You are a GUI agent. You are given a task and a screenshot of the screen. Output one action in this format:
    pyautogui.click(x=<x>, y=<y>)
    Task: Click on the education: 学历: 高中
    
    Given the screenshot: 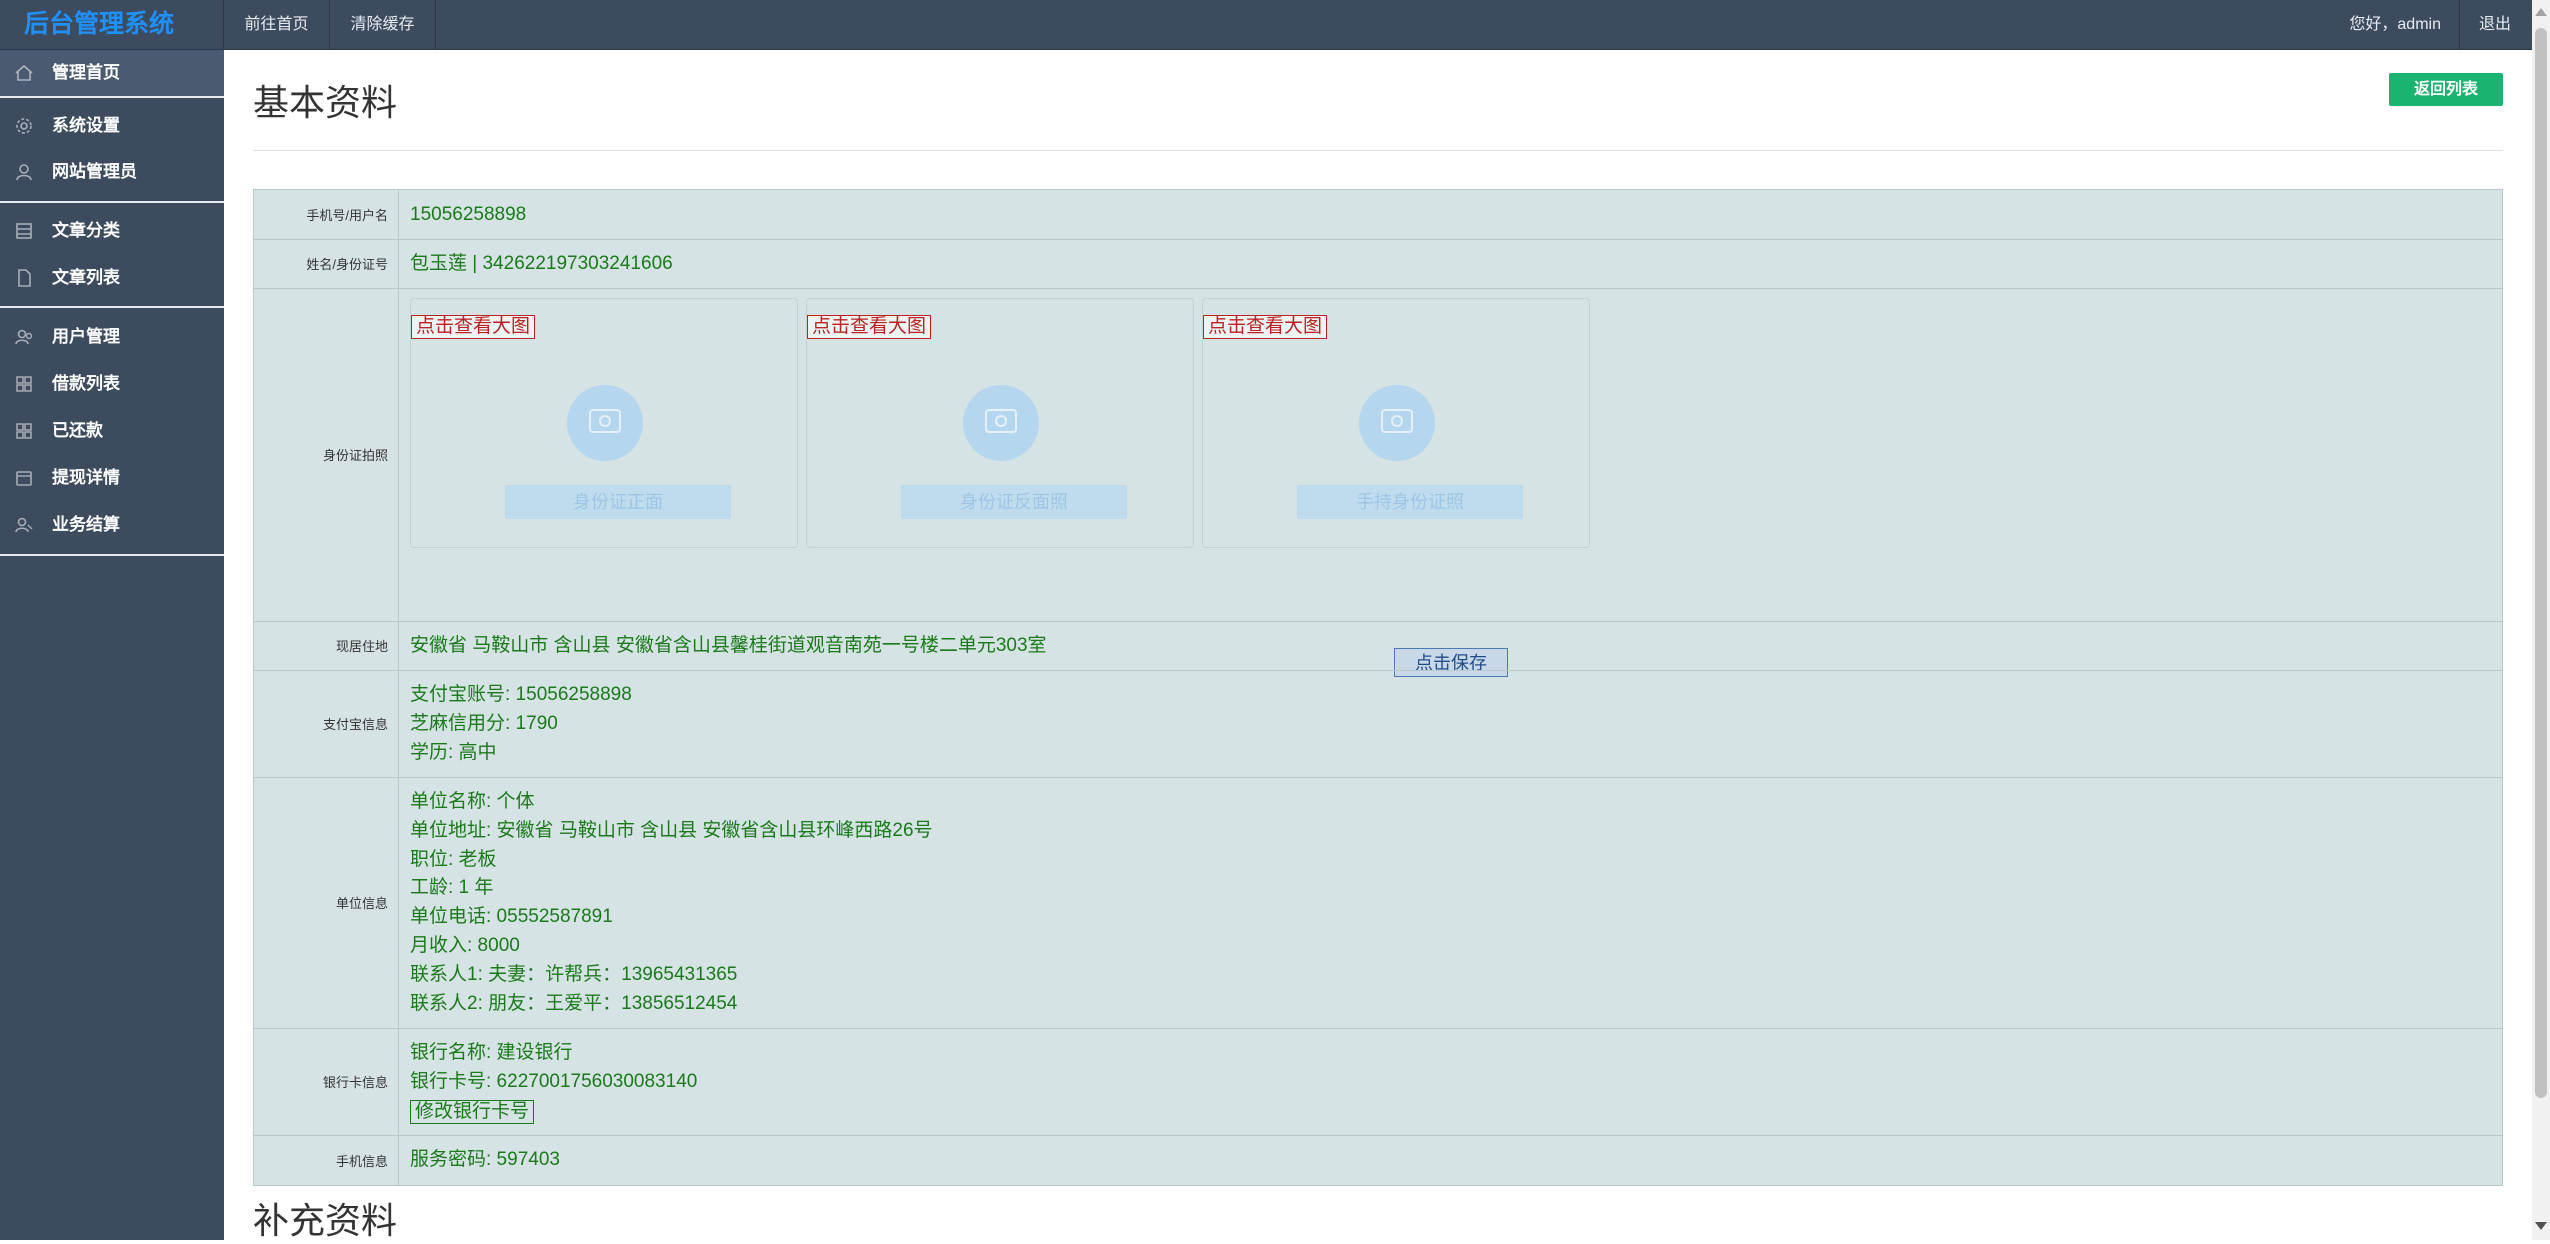 What is the action you would take?
    pyautogui.click(x=453, y=752)
    